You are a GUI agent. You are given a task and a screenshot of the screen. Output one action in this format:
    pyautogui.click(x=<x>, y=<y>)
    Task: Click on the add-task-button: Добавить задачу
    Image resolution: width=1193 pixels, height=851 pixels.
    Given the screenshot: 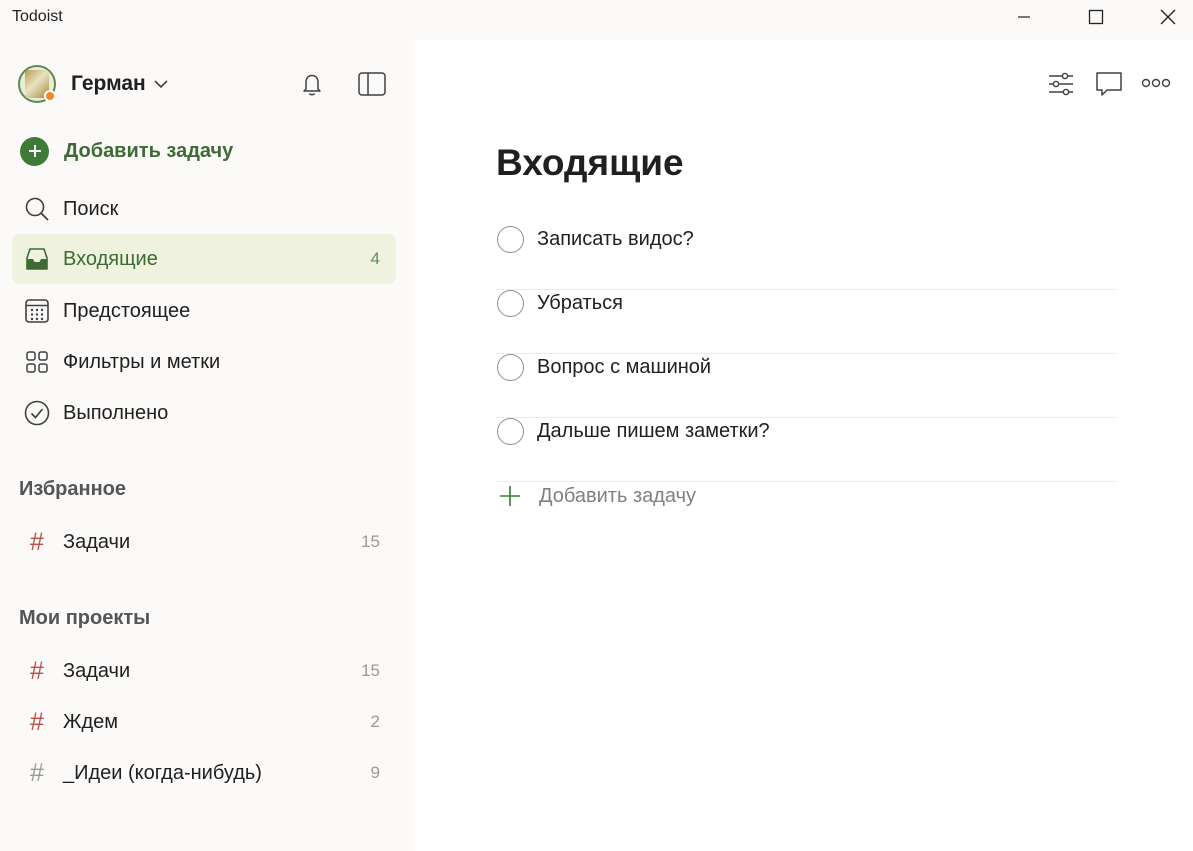 What is the action you would take?
    pyautogui.click(x=126, y=151)
    